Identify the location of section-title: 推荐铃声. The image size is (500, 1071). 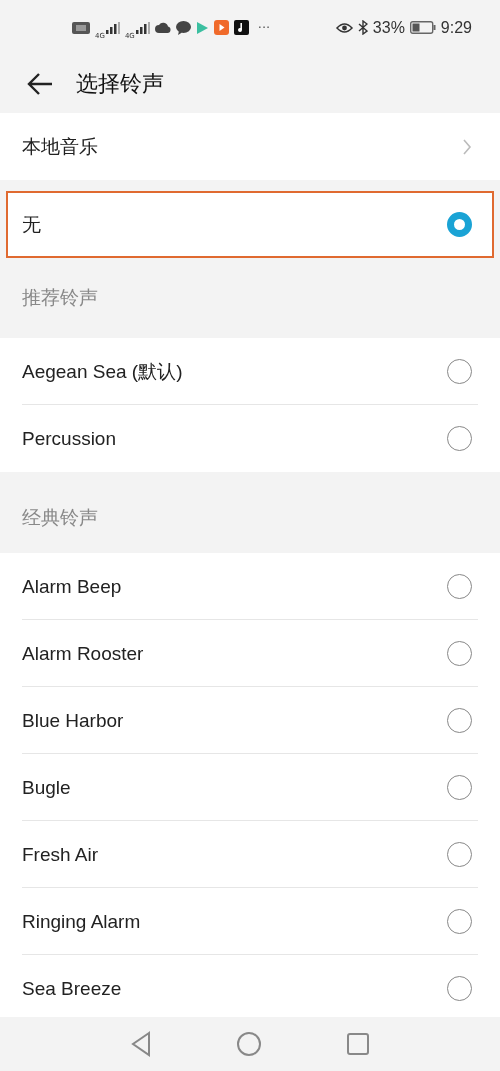
(60, 297).